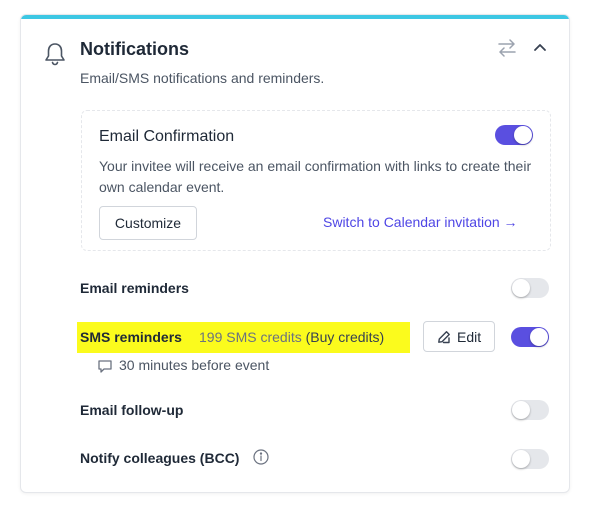 This screenshot has height=508, width=595. I want to click on email-reminders-label: Email reminders, so click(134, 288).